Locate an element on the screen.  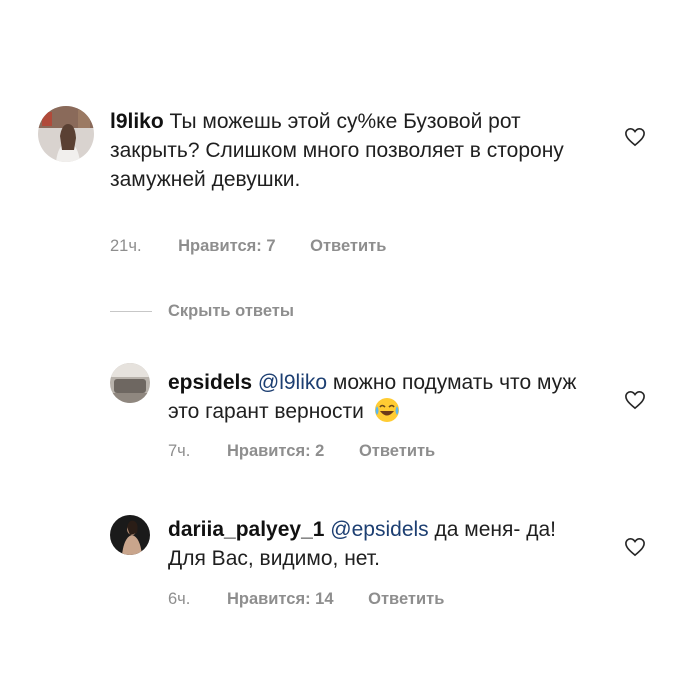
comment-time: 6ч. is located at coordinates (179, 599).